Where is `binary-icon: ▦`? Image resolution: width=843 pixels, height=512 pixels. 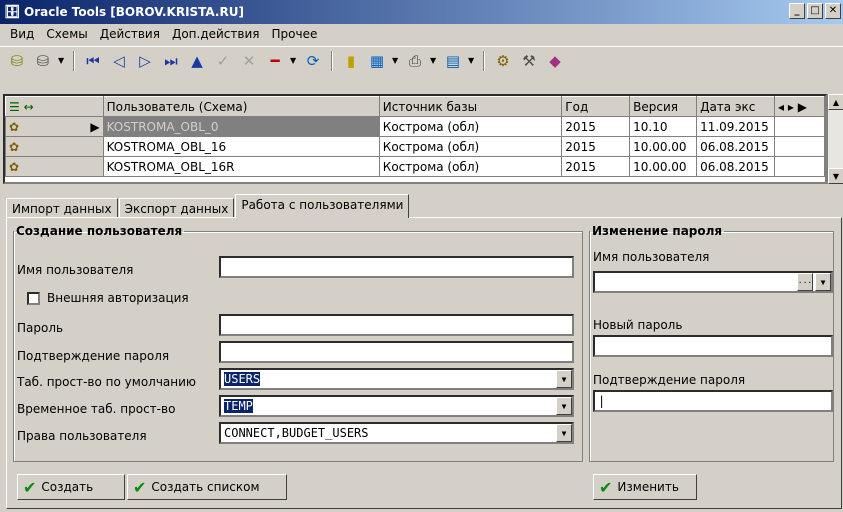
binary-icon: ▦ is located at coordinates (377, 61).